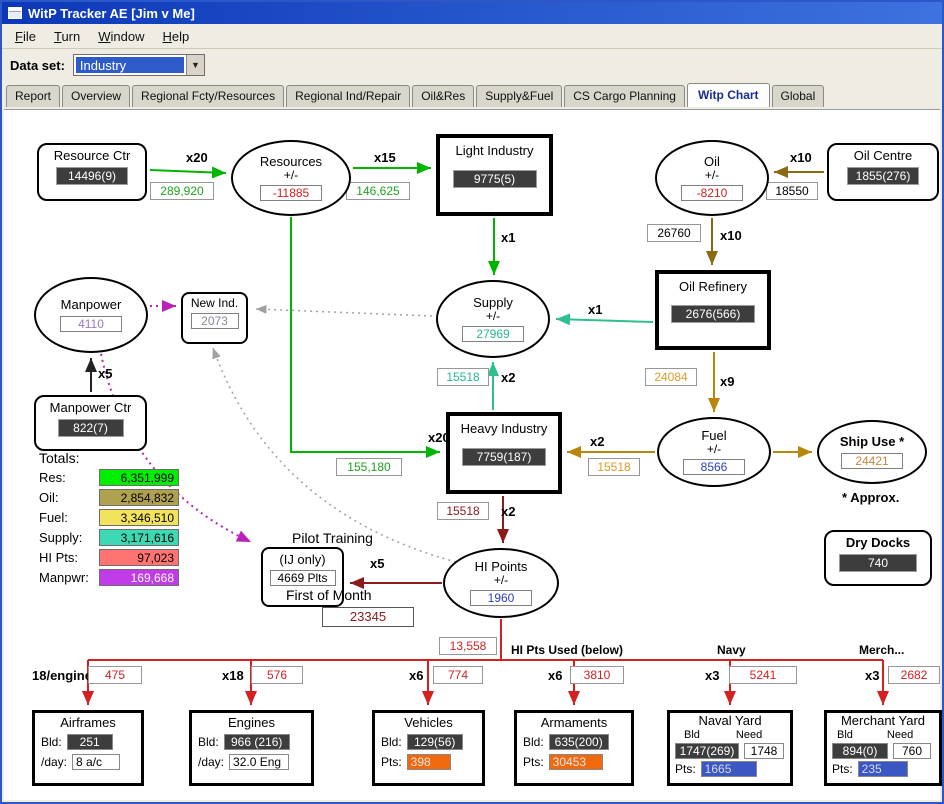 The image size is (944, 804). I want to click on vehicles-bld-row: Bld: 129(56), so click(428, 742).